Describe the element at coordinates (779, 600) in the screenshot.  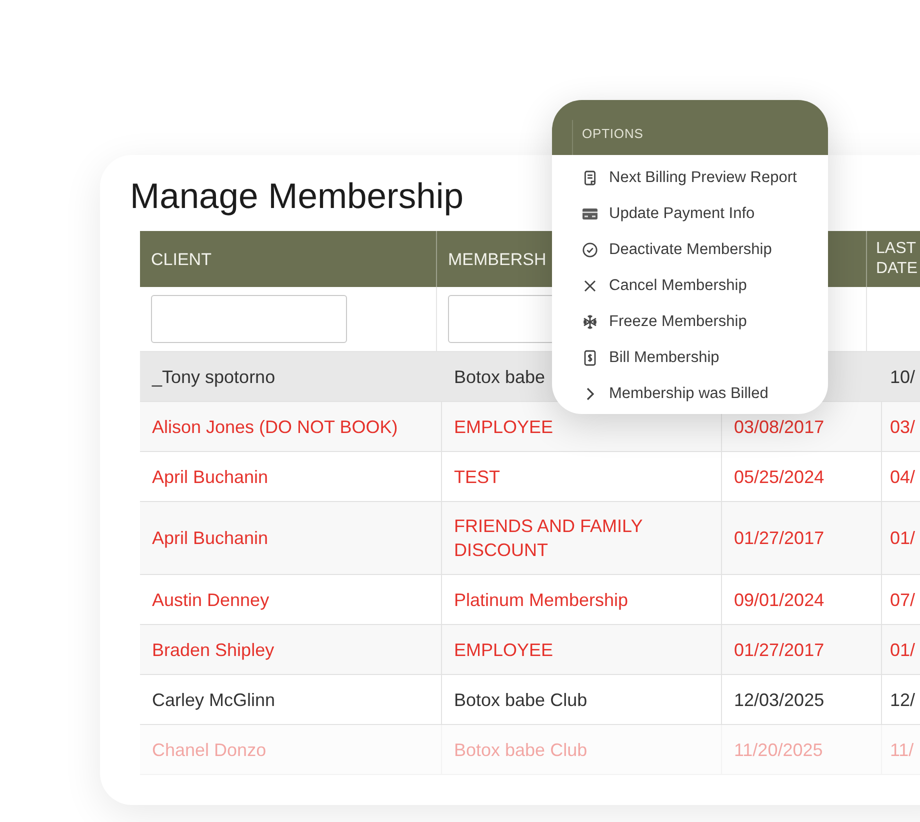
I see `date-text: 09/01/2024` at that location.